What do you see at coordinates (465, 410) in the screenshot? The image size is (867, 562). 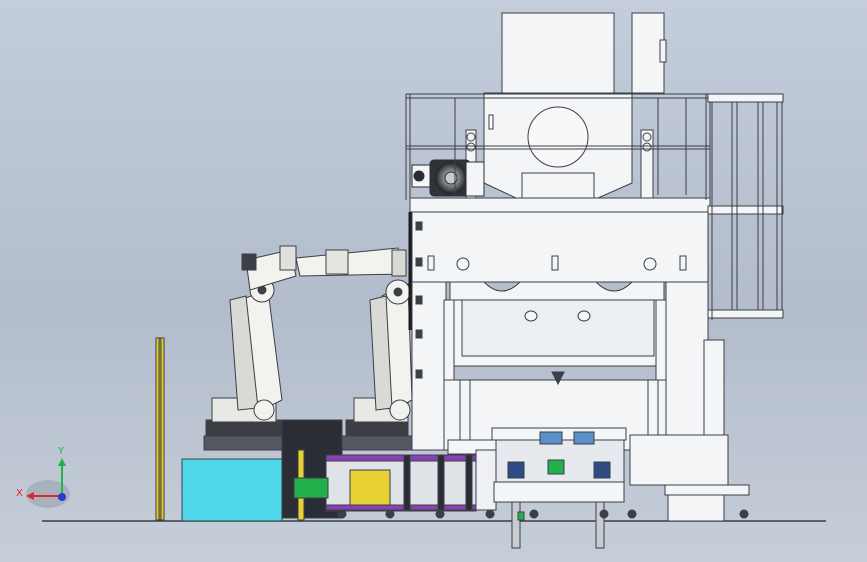 I see `bolster-leg-left` at bounding box center [465, 410].